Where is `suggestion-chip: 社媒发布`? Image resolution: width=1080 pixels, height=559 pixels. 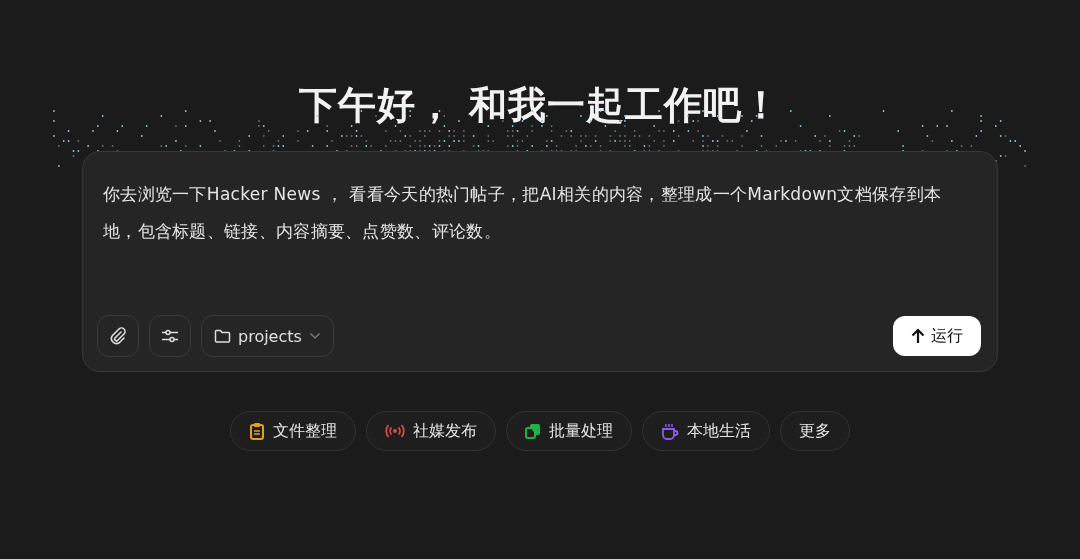
suggestion-chip: 社媒发布 is located at coordinates (431, 431).